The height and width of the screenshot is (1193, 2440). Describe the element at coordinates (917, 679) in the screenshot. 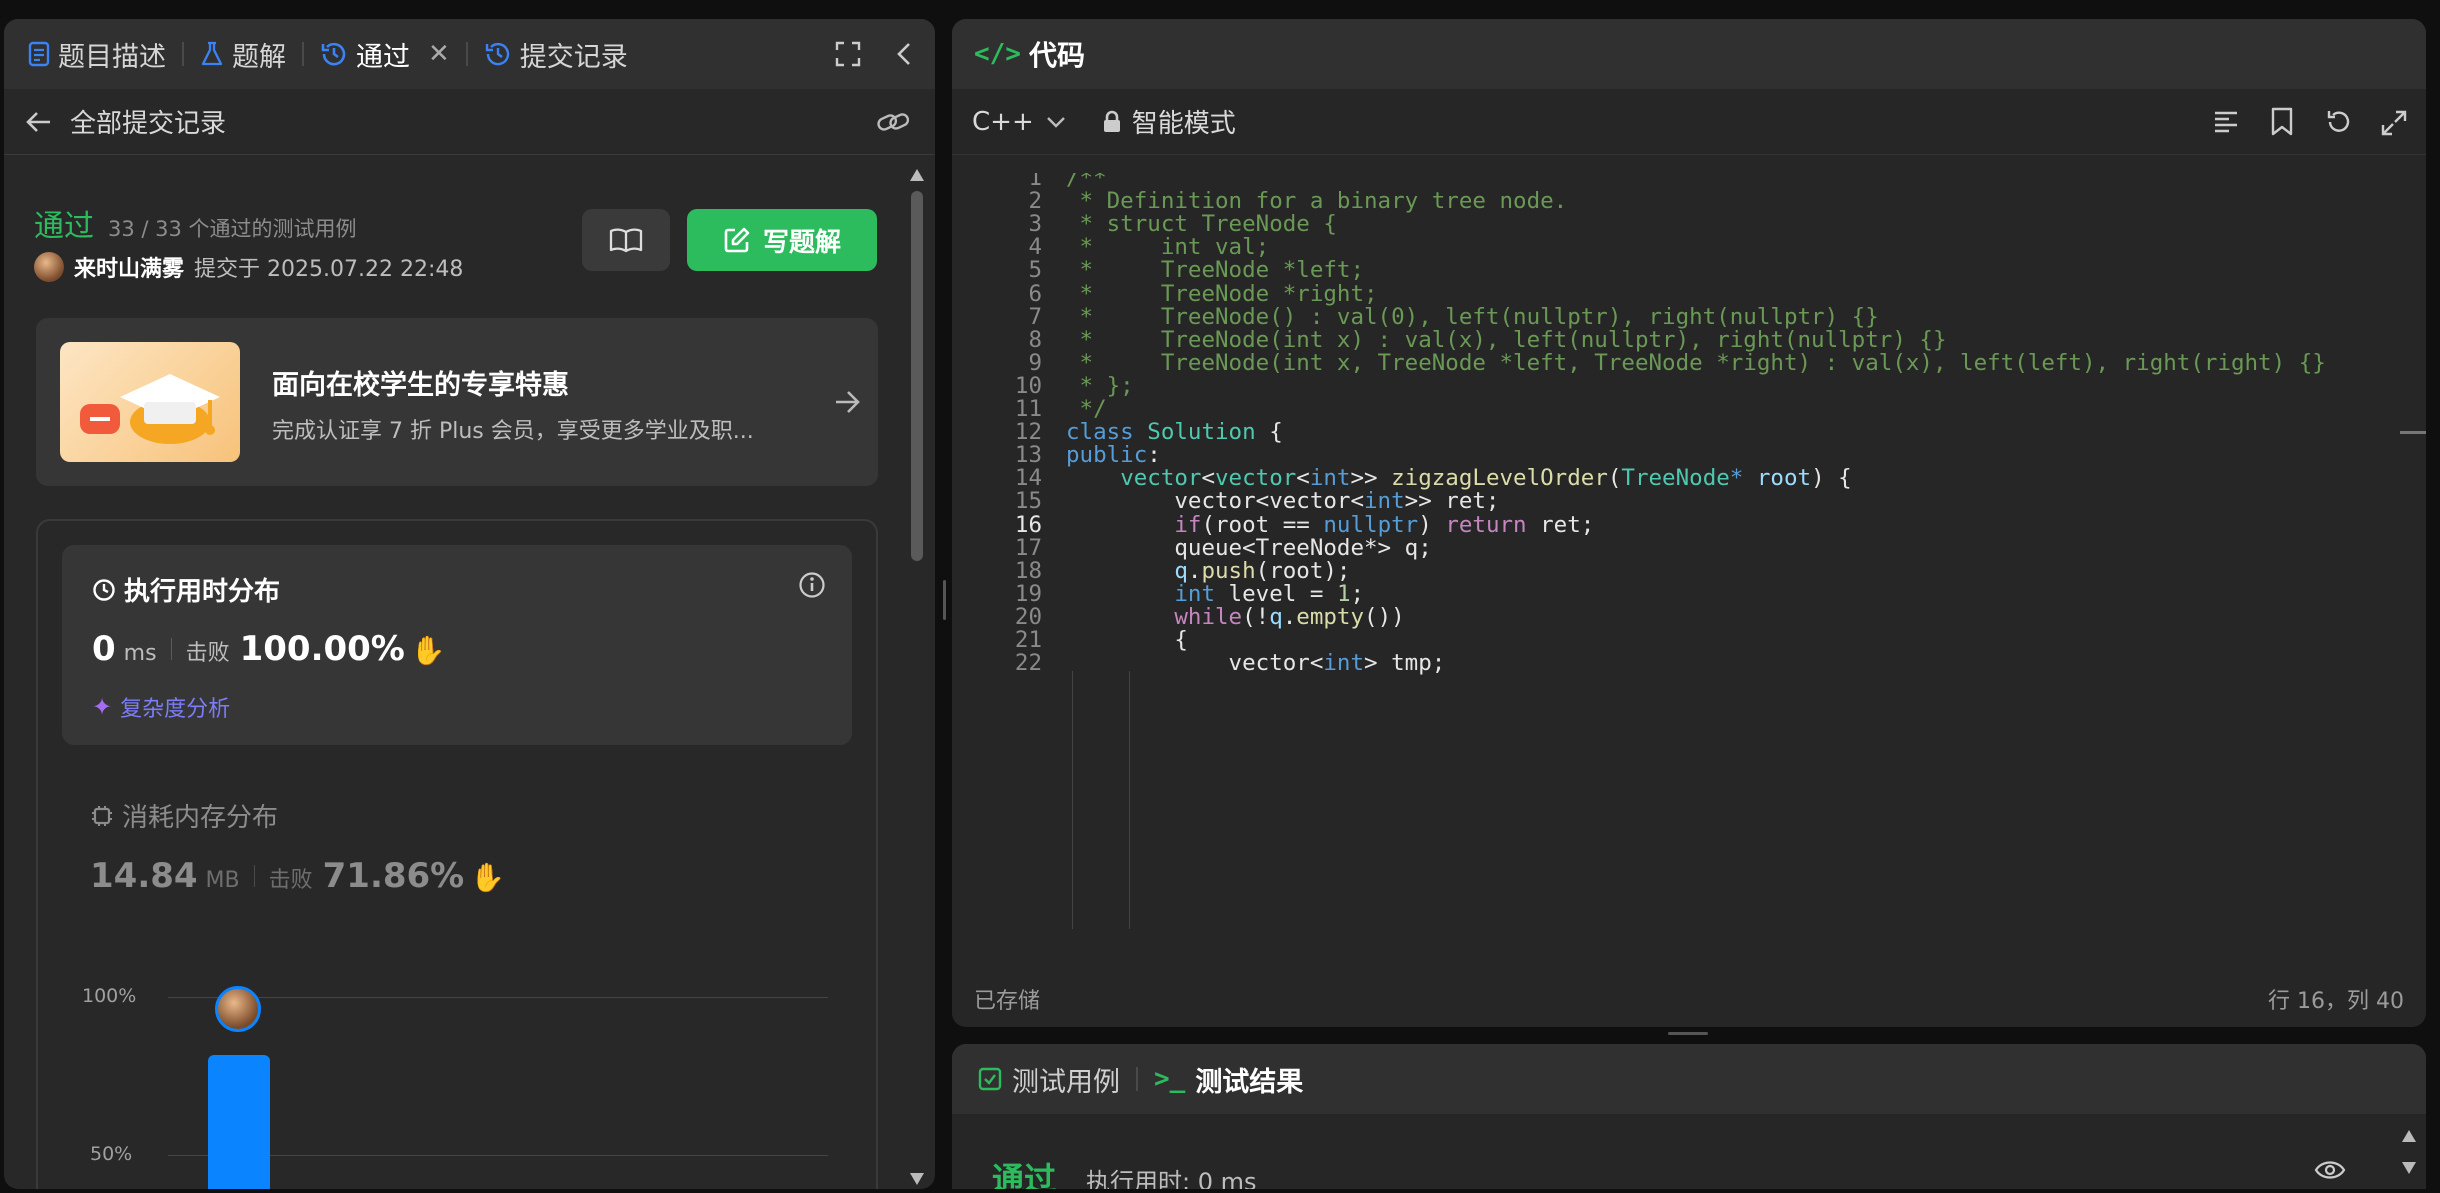

I see `left-scrollbar` at that location.